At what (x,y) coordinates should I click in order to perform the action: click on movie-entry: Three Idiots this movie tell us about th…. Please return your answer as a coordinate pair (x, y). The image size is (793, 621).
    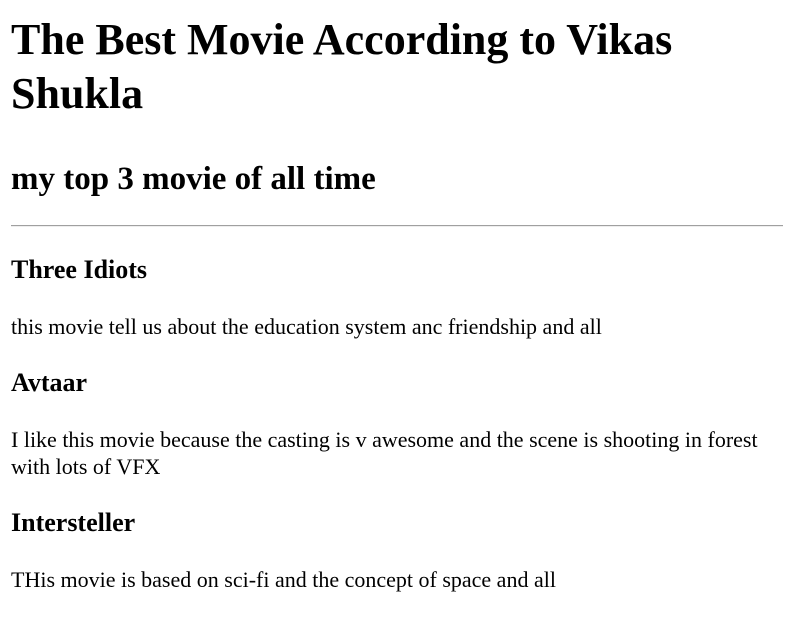
    Looking at the image, I should click on (397, 297).